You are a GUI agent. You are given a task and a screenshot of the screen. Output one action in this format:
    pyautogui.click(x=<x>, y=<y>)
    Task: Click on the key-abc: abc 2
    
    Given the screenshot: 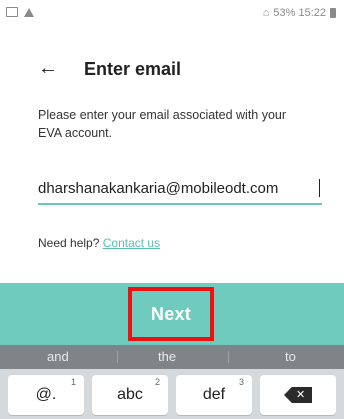 What is the action you would take?
    pyautogui.click(x=130, y=395)
    